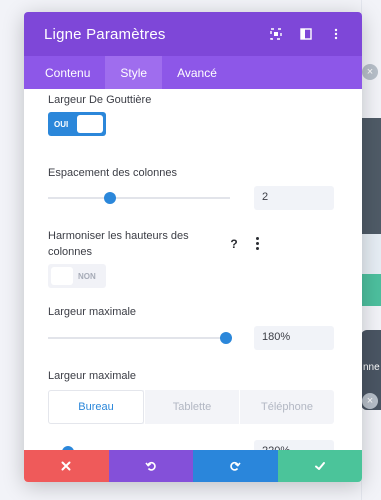 This screenshot has height=500, width=381. Describe the element at coordinates (371, 254) in the screenshot. I see `background-light-section` at that location.